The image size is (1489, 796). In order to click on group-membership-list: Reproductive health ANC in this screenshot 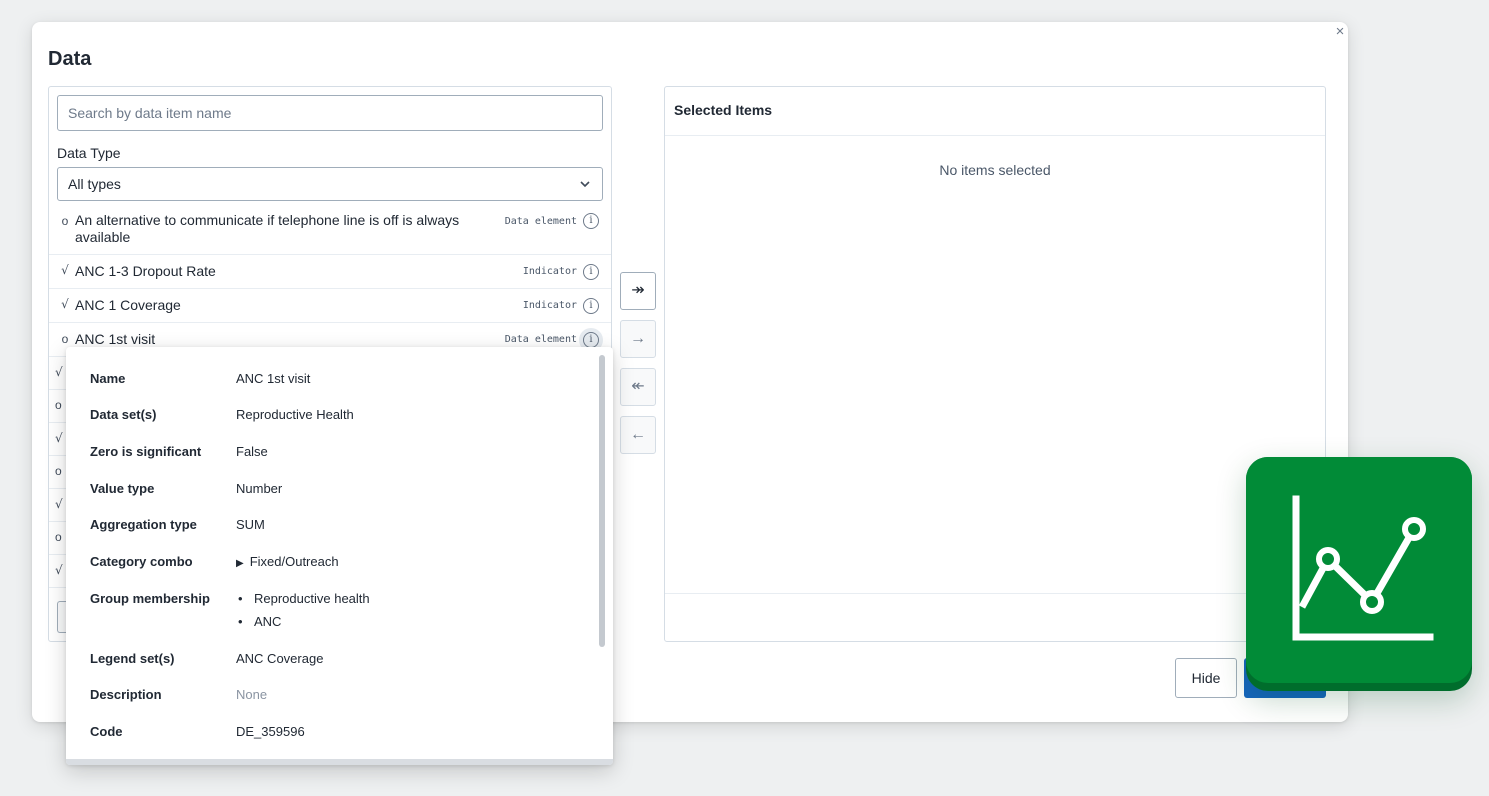, I will do `click(303, 614)`.